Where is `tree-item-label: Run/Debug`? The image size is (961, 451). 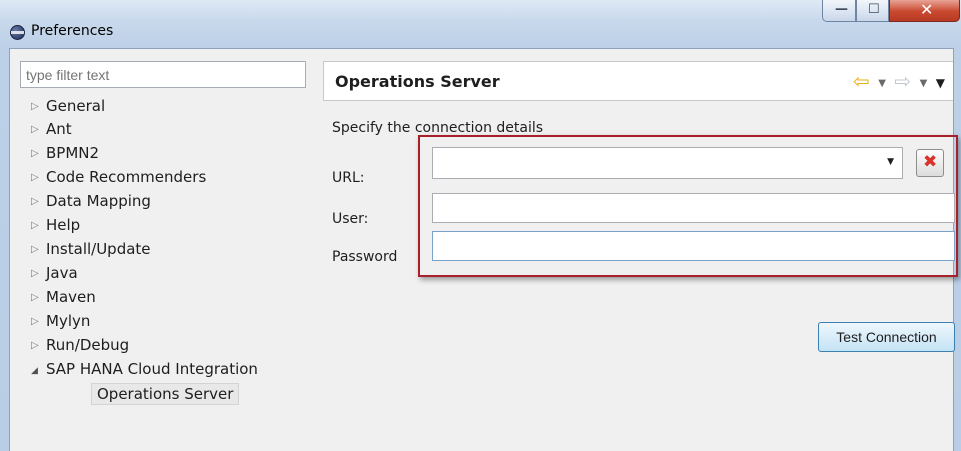
tree-item-label: Run/Debug is located at coordinates (88, 345).